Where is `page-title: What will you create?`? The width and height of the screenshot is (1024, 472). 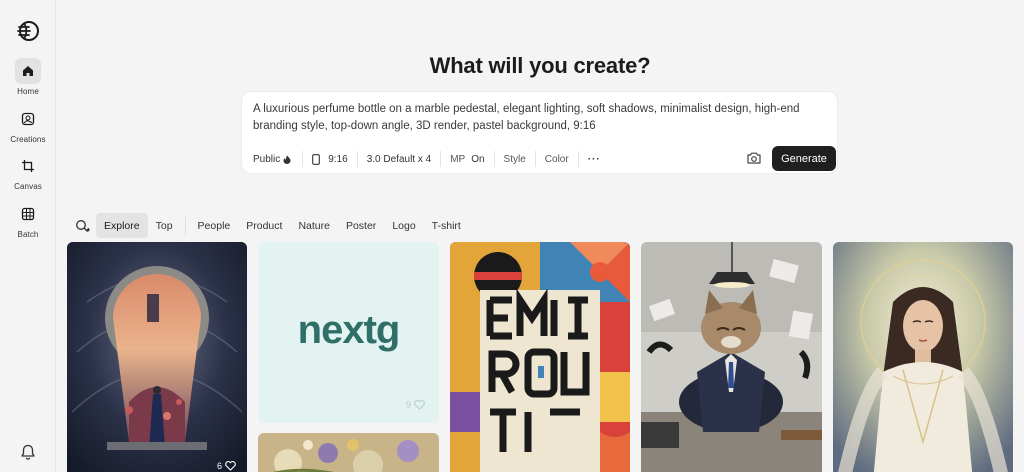 page-title: What will you create? is located at coordinates (540, 65).